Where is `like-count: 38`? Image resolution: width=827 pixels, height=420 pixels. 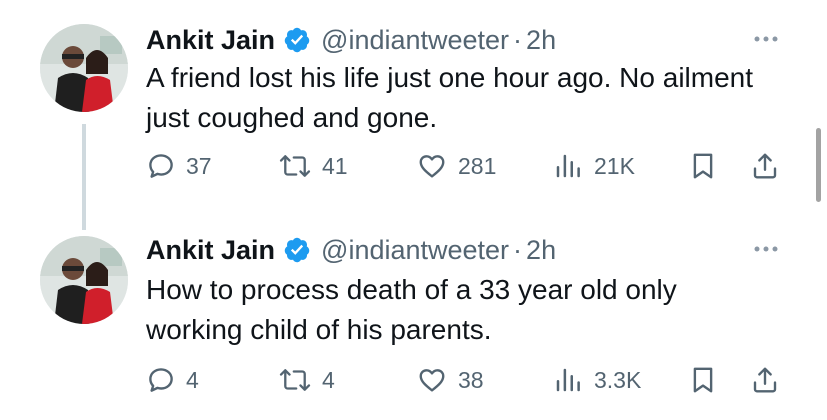
like-count: 38 is located at coordinates (471, 379).